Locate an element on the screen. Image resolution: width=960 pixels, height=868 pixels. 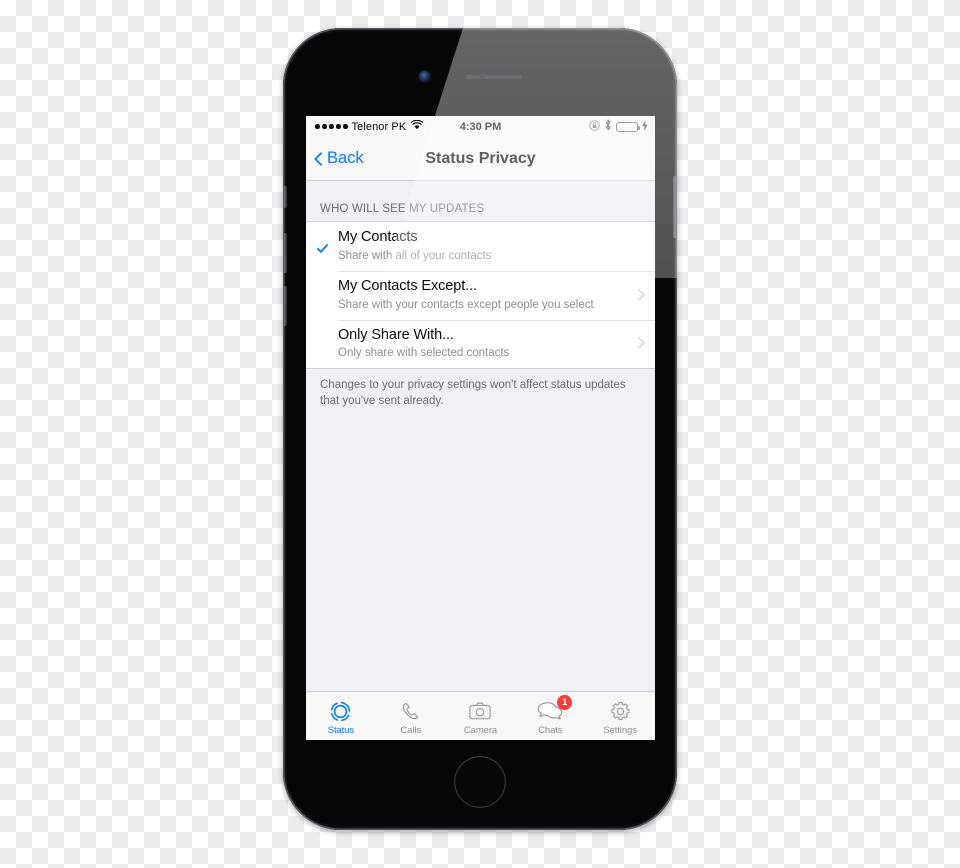
option-title: My Contacts is located at coordinates (378, 237).